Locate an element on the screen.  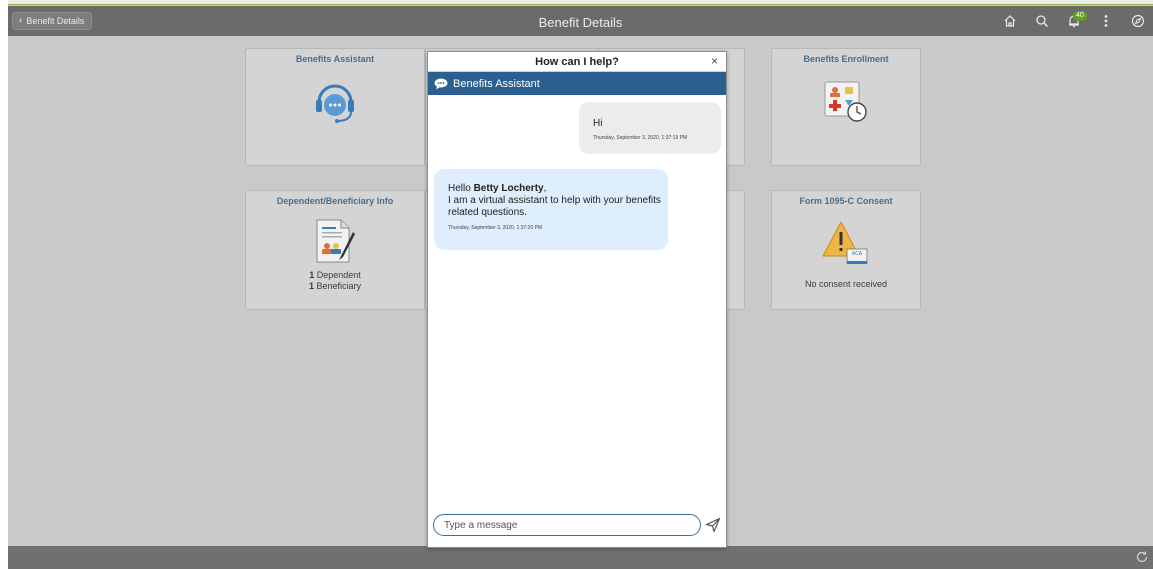
message-text: Hi is located at coordinates (598, 123).